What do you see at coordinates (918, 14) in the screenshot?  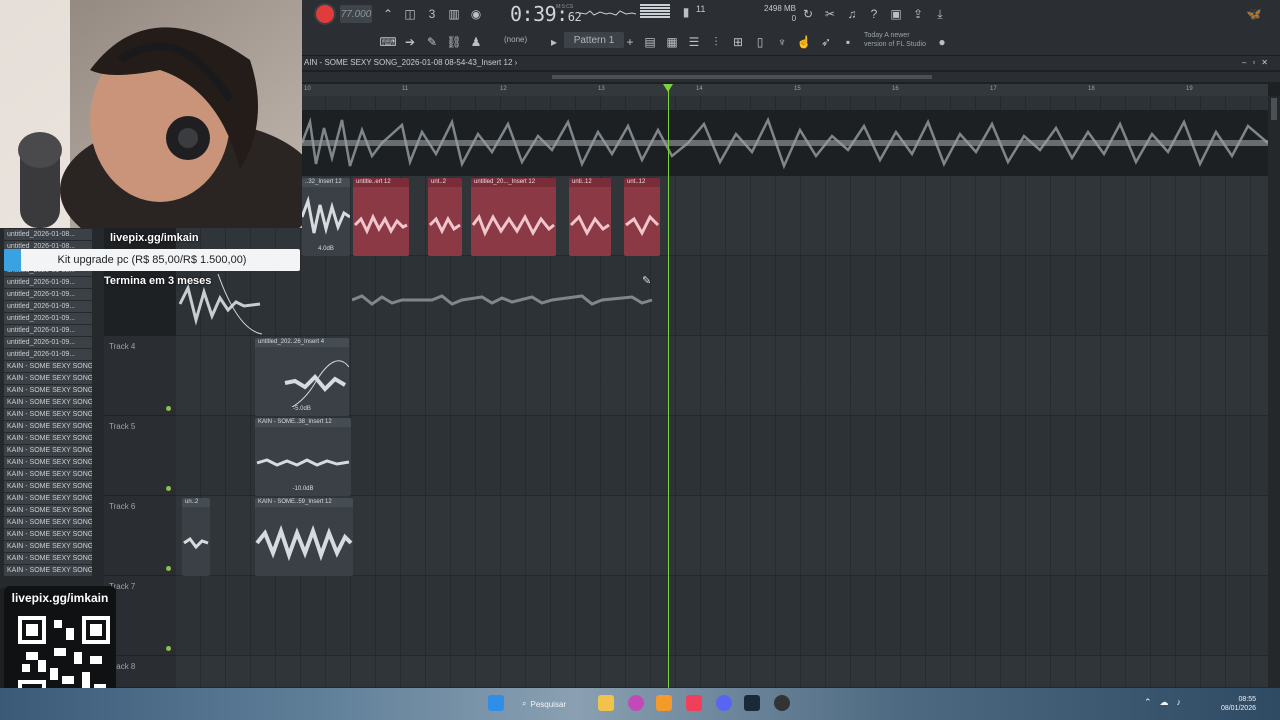 I see `export-icon: ⇪` at bounding box center [918, 14].